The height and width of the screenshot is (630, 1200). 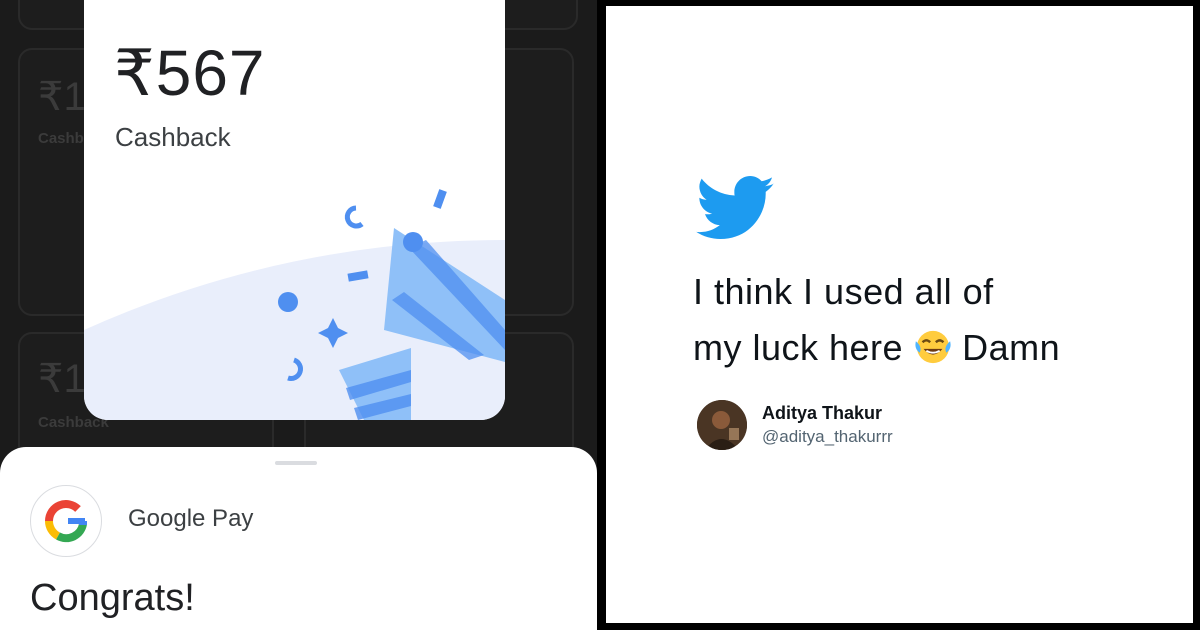 I want to click on twitter-bird-icon, so click(x=735, y=208).